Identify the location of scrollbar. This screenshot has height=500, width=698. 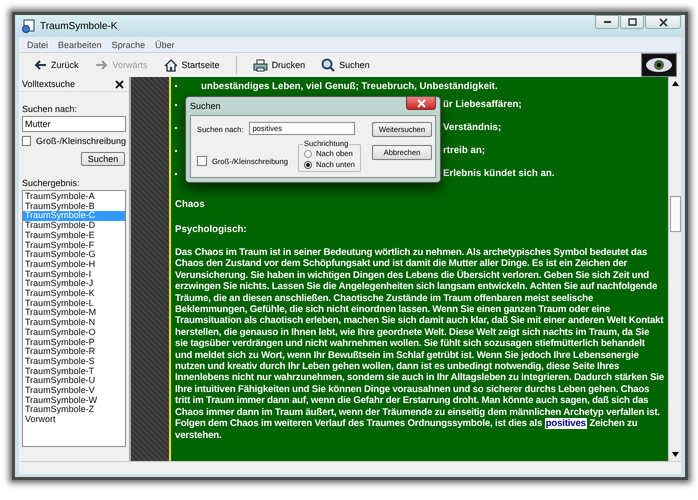
(674, 269).